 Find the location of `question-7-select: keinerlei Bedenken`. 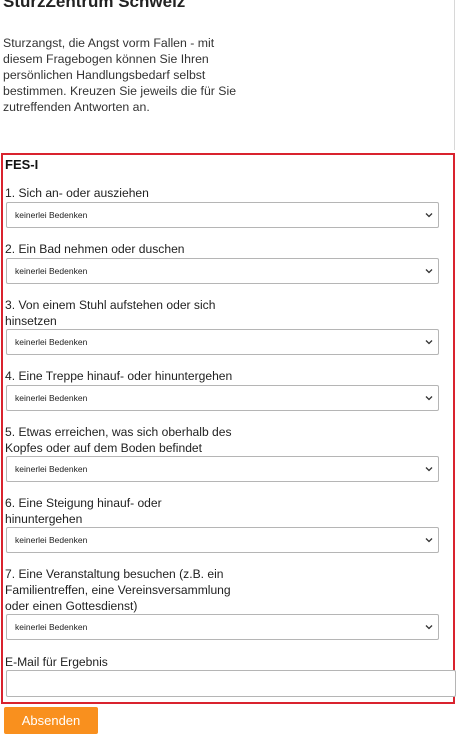

question-7-select: keinerlei Bedenken is located at coordinates (222, 627).